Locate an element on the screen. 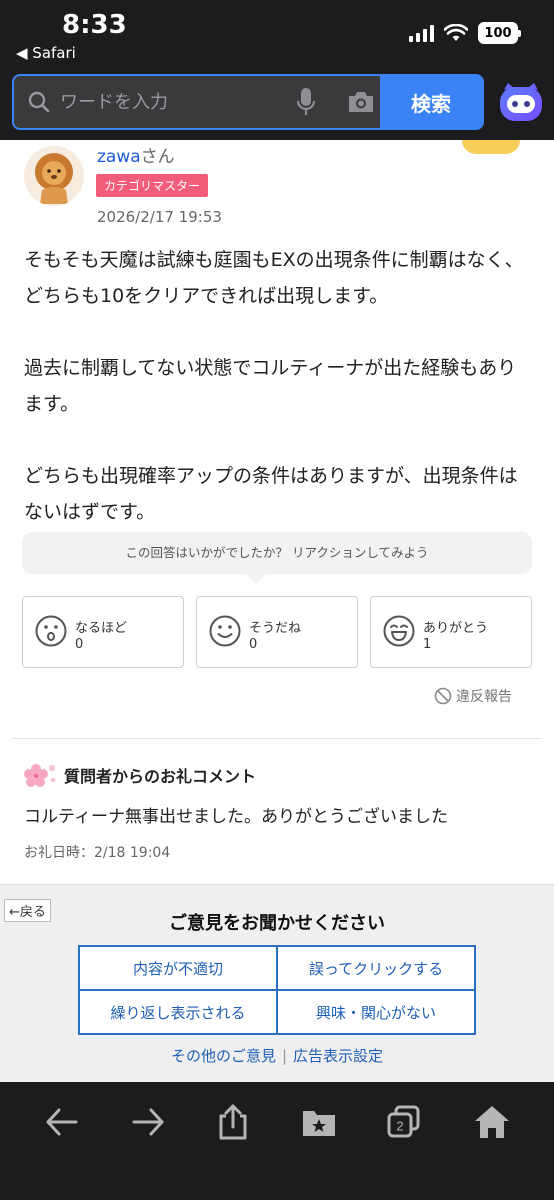 Image resolution: width=554 pixels, height=1200 pixels. smiling-face-icon is located at coordinates (225, 631).